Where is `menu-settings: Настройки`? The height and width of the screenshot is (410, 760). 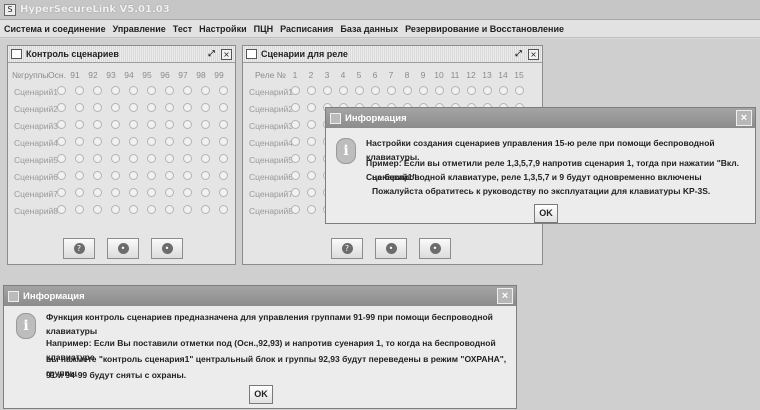 menu-settings: Настройки is located at coordinates (222, 29).